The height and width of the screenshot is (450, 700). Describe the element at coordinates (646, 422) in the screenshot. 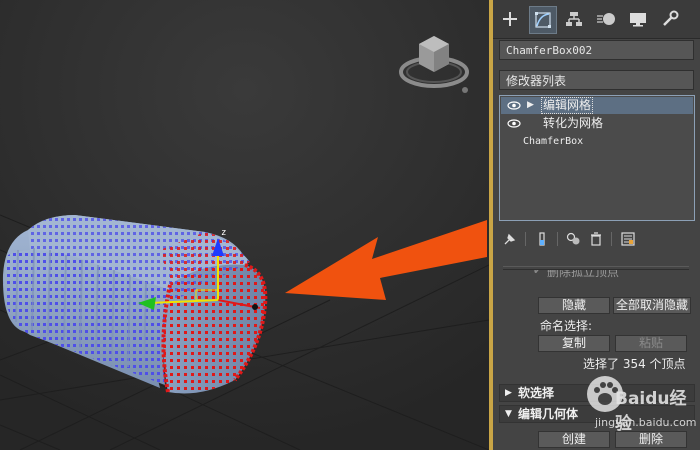

I see `watermark-url: jingyan.baidu.com` at that location.